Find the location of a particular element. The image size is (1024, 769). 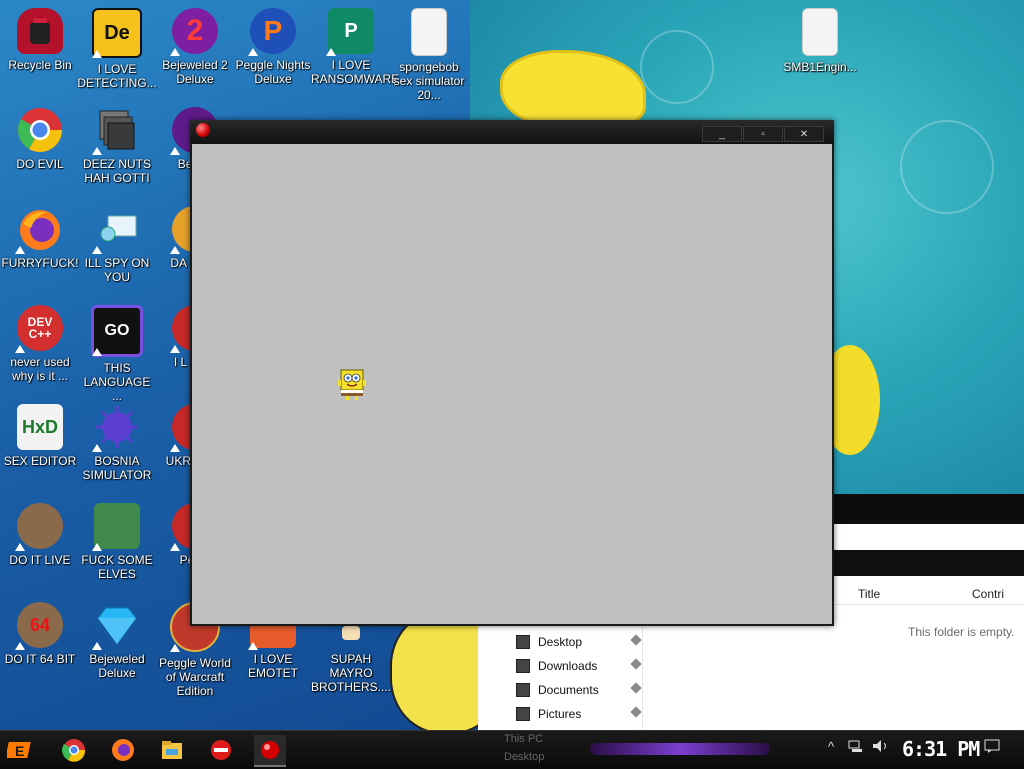

diamond-icon is located at coordinates (116, 626).